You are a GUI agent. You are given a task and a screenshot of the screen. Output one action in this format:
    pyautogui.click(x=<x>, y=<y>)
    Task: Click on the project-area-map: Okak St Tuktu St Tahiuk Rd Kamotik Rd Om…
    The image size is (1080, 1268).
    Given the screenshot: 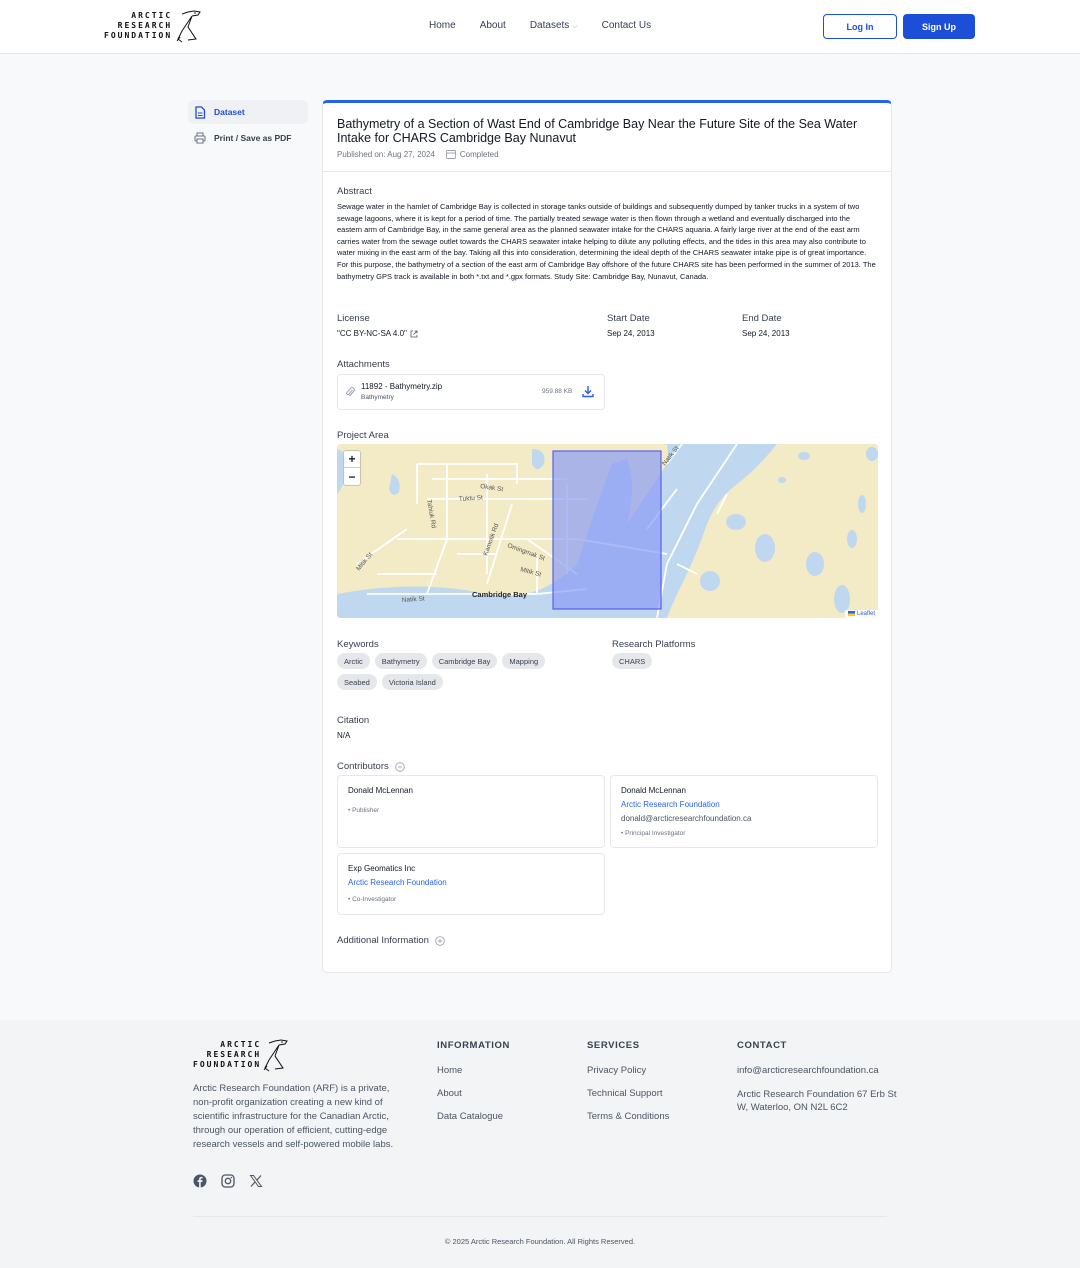 What is the action you would take?
    pyautogui.click(x=607, y=531)
    